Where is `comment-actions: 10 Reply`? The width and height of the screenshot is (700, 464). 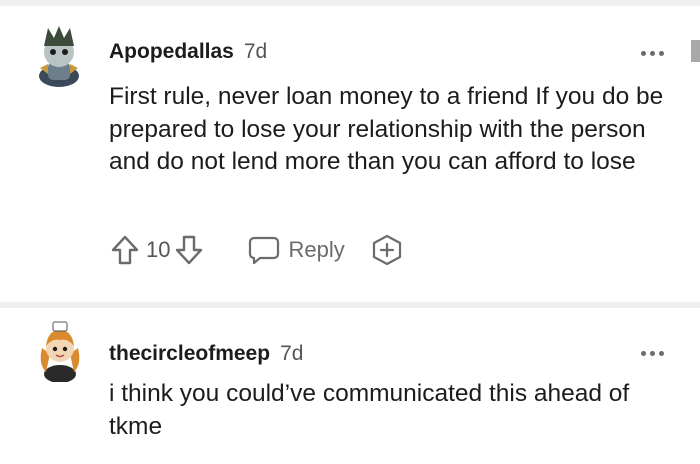 comment-actions: 10 Reply is located at coordinates (256, 250).